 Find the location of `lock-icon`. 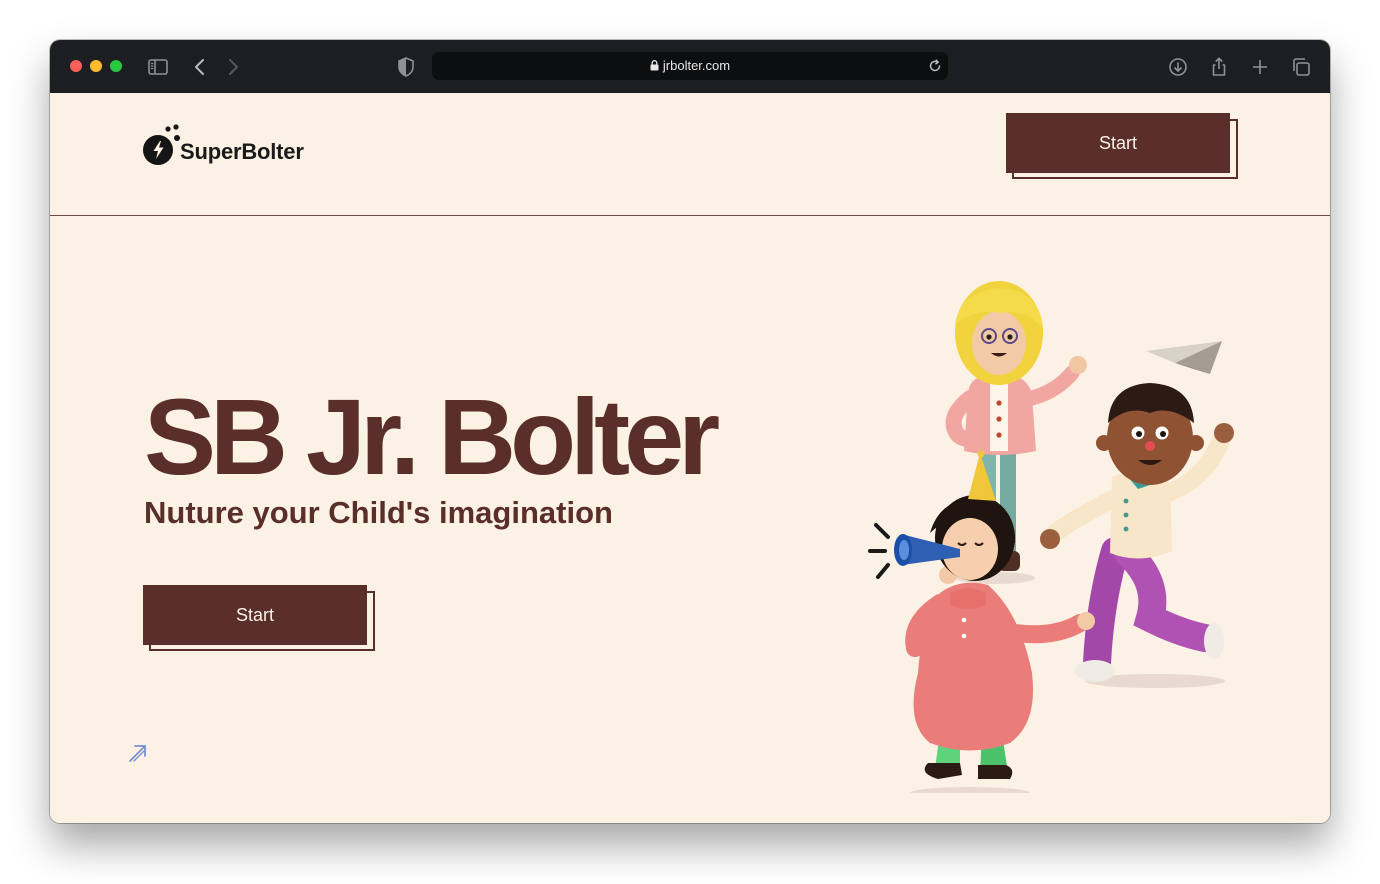

lock-icon is located at coordinates (654, 65).